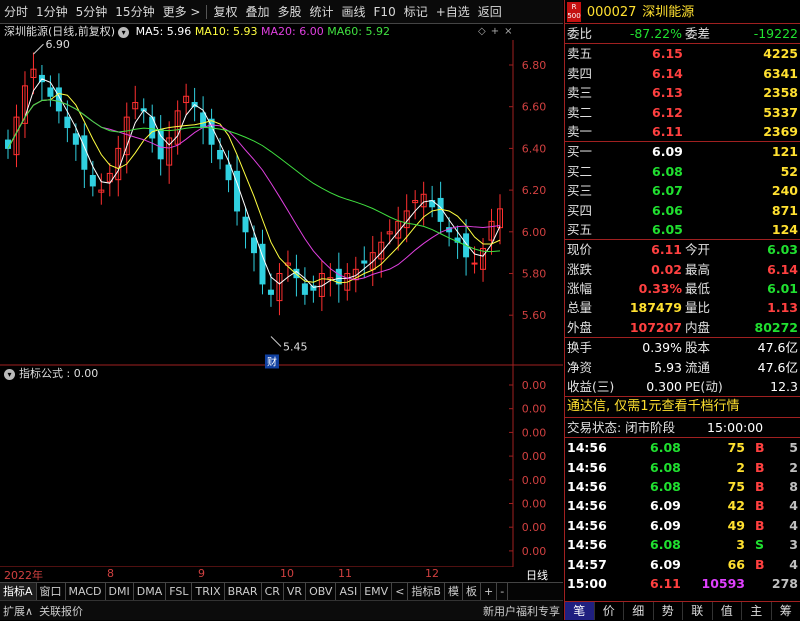 The width and height of the screenshot is (800, 621). What do you see at coordinates (348, 591) in the screenshot?
I see `indicator-tab-11: ASI` at bounding box center [348, 591].